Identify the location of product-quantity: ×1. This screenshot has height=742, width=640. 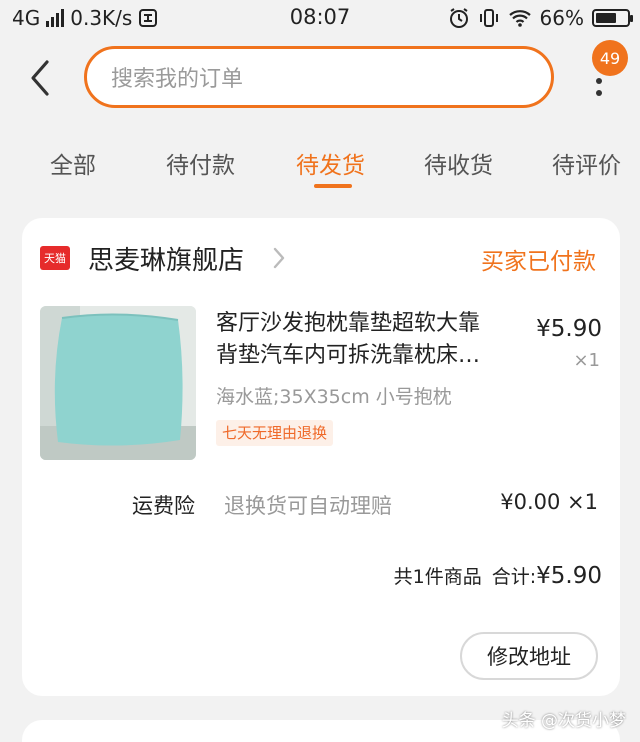
(586, 360).